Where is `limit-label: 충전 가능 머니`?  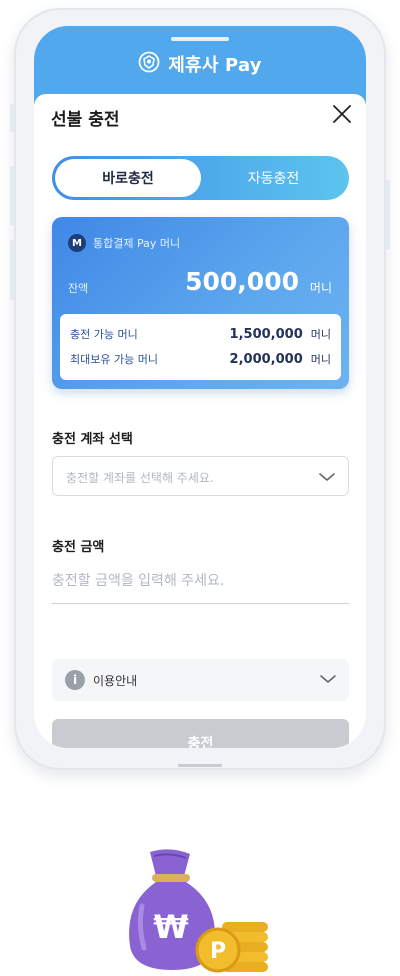 limit-label: 충전 가능 머니 is located at coordinates (104, 334).